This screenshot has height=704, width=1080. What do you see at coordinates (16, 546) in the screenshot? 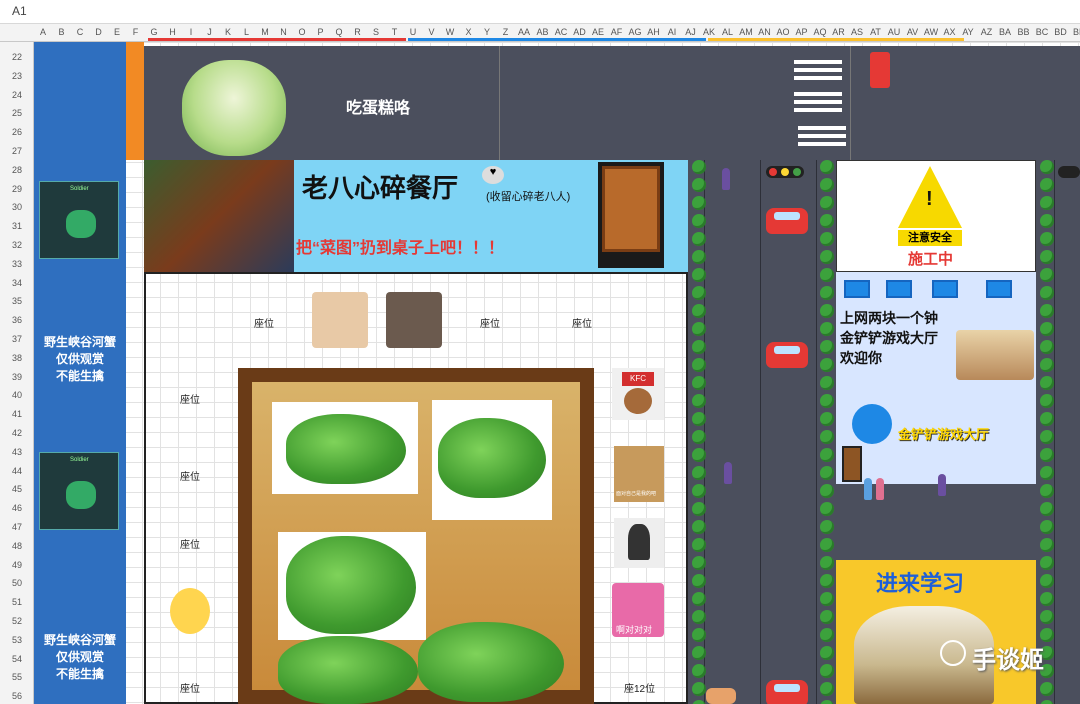
I see `row-number: 48` at bounding box center [16, 546].